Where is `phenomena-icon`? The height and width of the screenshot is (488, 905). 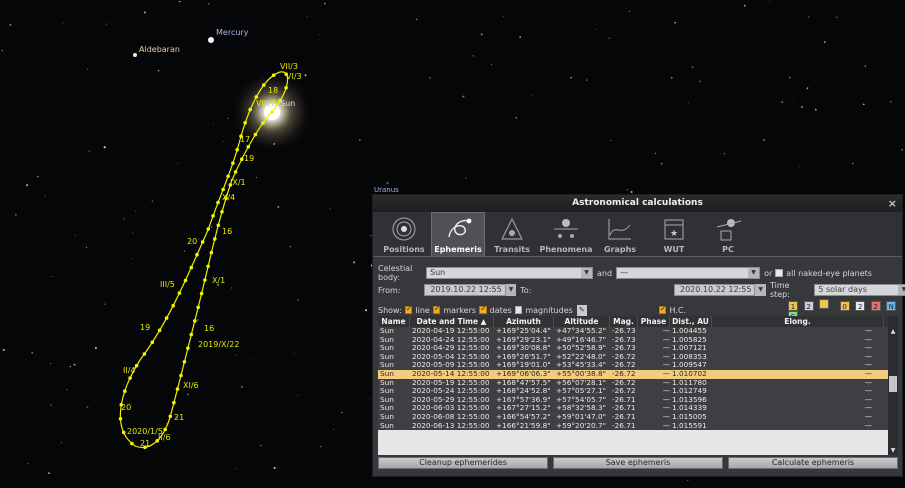 phenomena-icon is located at coordinates (566, 228).